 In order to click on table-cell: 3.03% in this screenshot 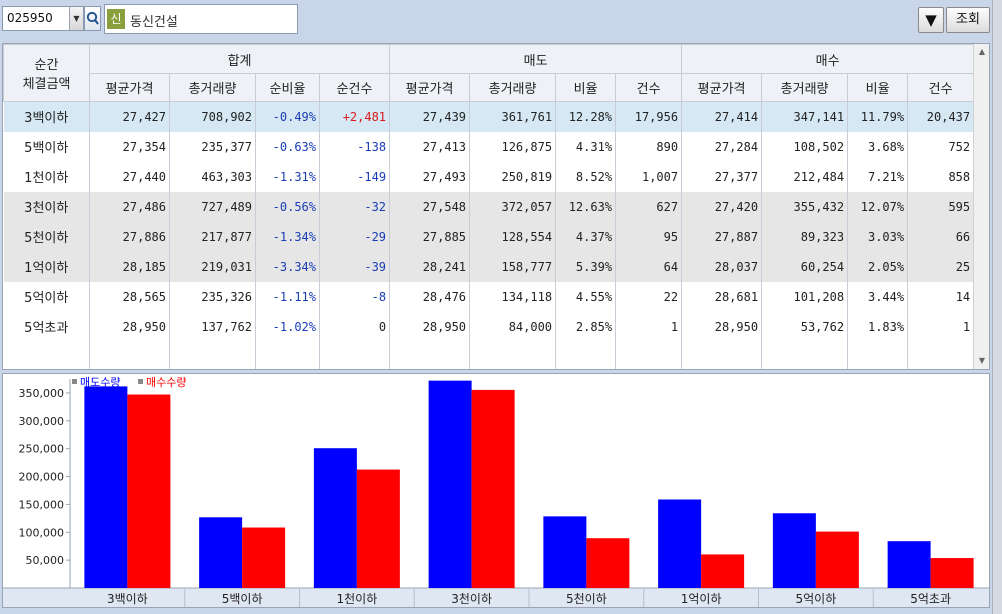, I will do `click(878, 236)`.